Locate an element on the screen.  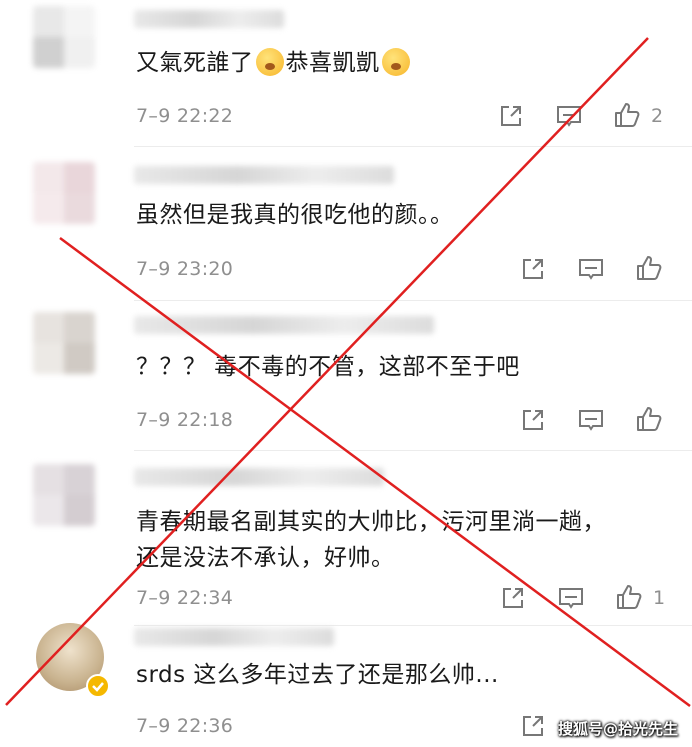
like-count: 1 is located at coordinates (659, 598).